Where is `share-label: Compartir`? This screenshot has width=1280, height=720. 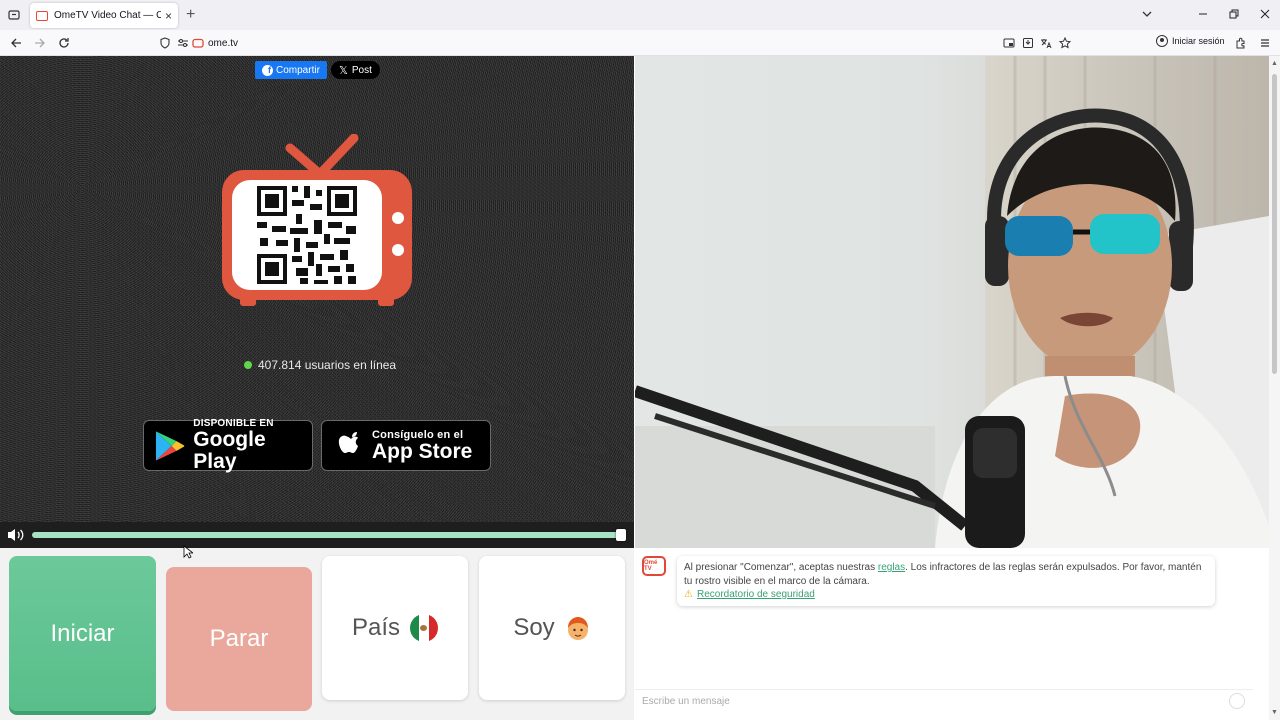 share-label: Compartir is located at coordinates (298, 70).